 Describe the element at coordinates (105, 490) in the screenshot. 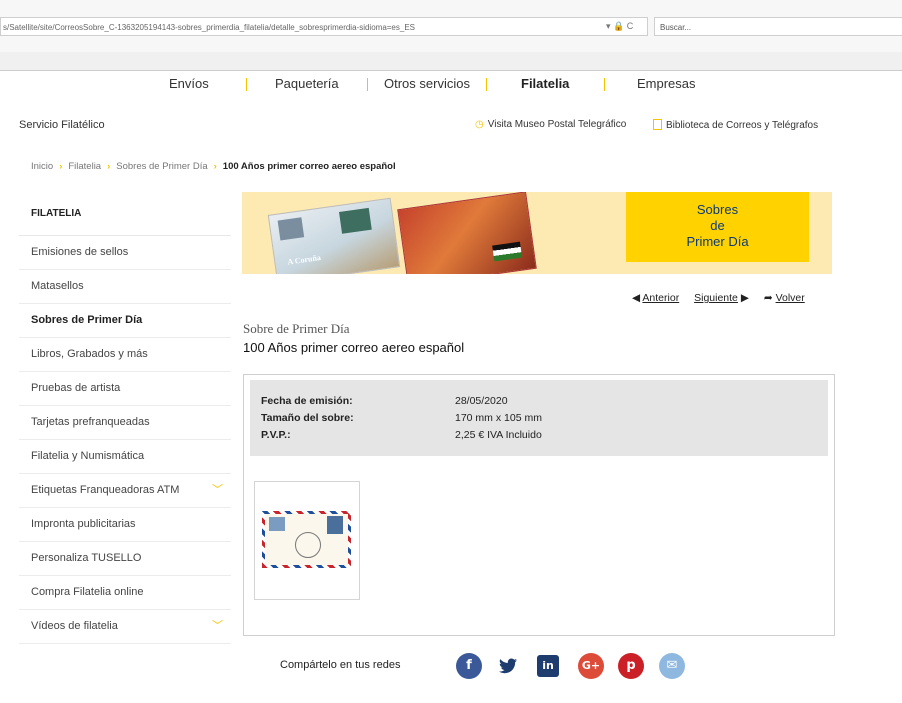

I see `sidebar-item-label: Etiquetas Franqueadoras ATM` at that location.